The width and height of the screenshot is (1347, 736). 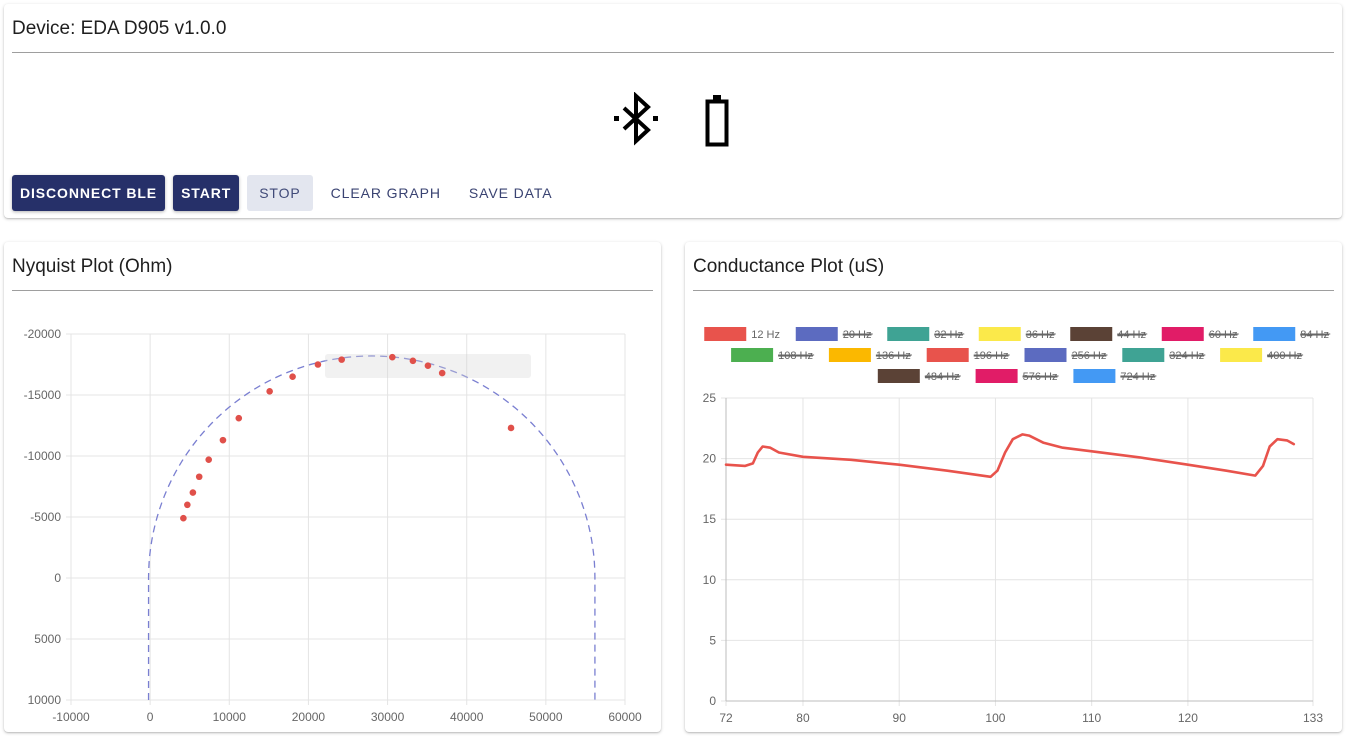 I want to click on y-tick-label: 25, so click(x=710, y=398).